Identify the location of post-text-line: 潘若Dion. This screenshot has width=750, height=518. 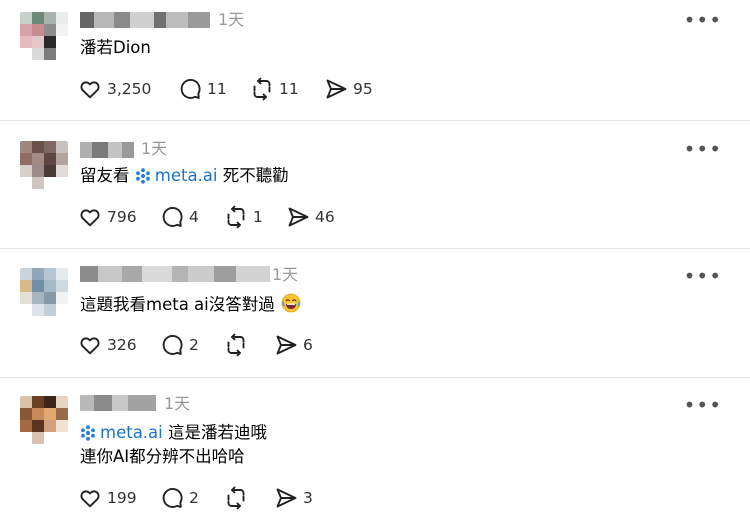
(115, 47).